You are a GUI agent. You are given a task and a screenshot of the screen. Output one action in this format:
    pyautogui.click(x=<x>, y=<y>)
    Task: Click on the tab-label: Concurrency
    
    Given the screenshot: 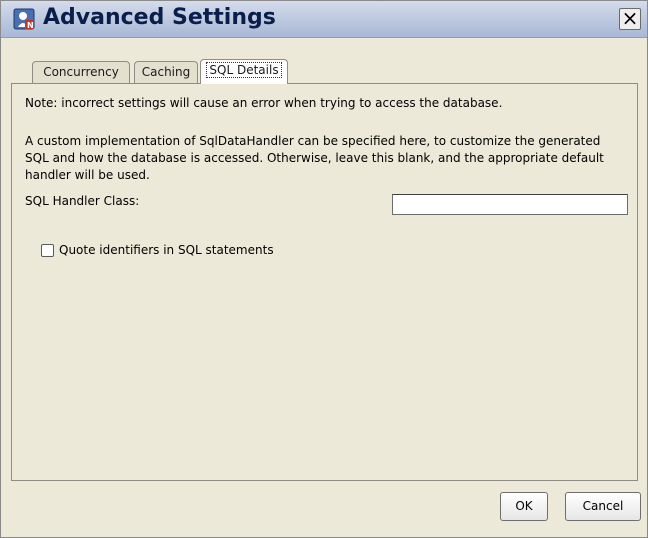 What is the action you would take?
    pyautogui.click(x=81, y=72)
    